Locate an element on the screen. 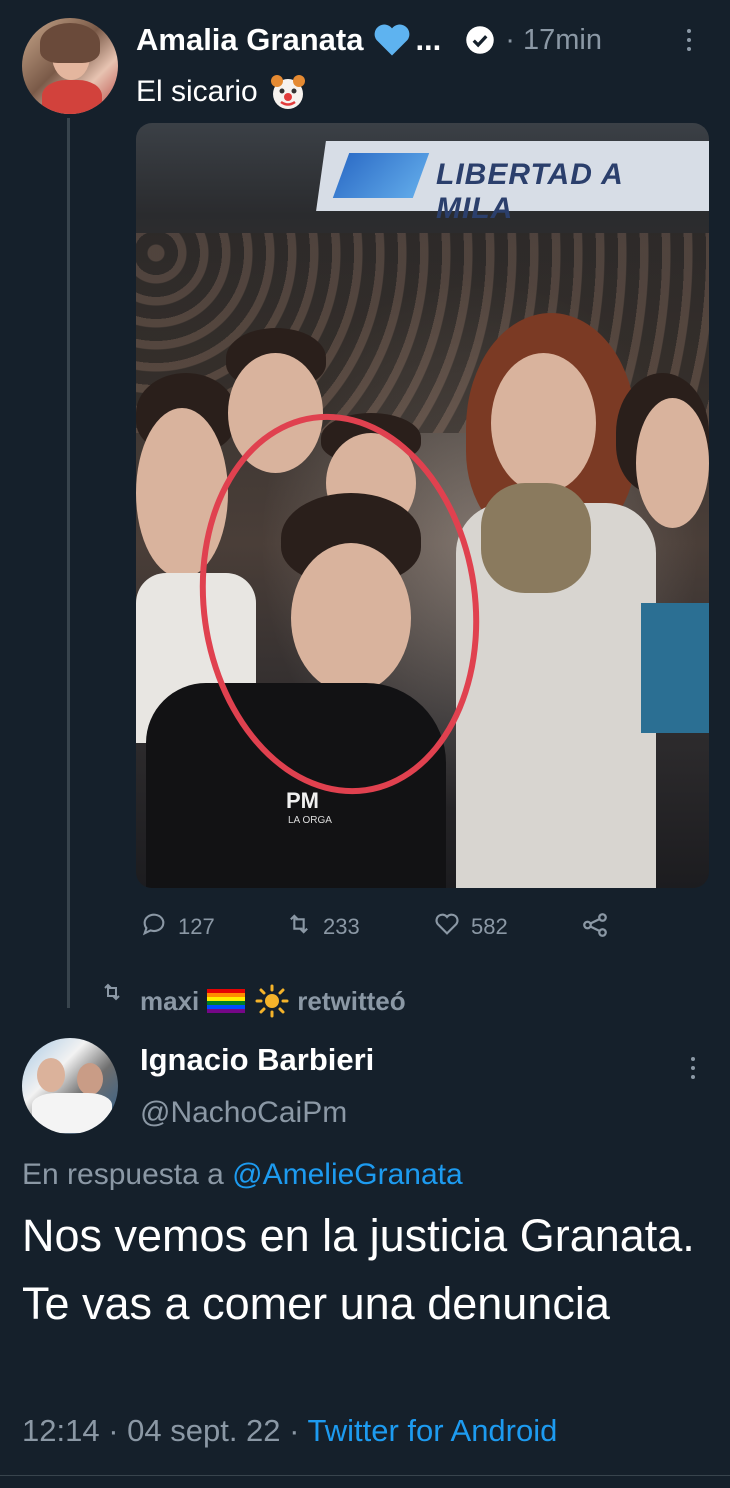 This screenshot has height=1488, width=730. rainbow-flag-icon is located at coordinates (227, 1001).